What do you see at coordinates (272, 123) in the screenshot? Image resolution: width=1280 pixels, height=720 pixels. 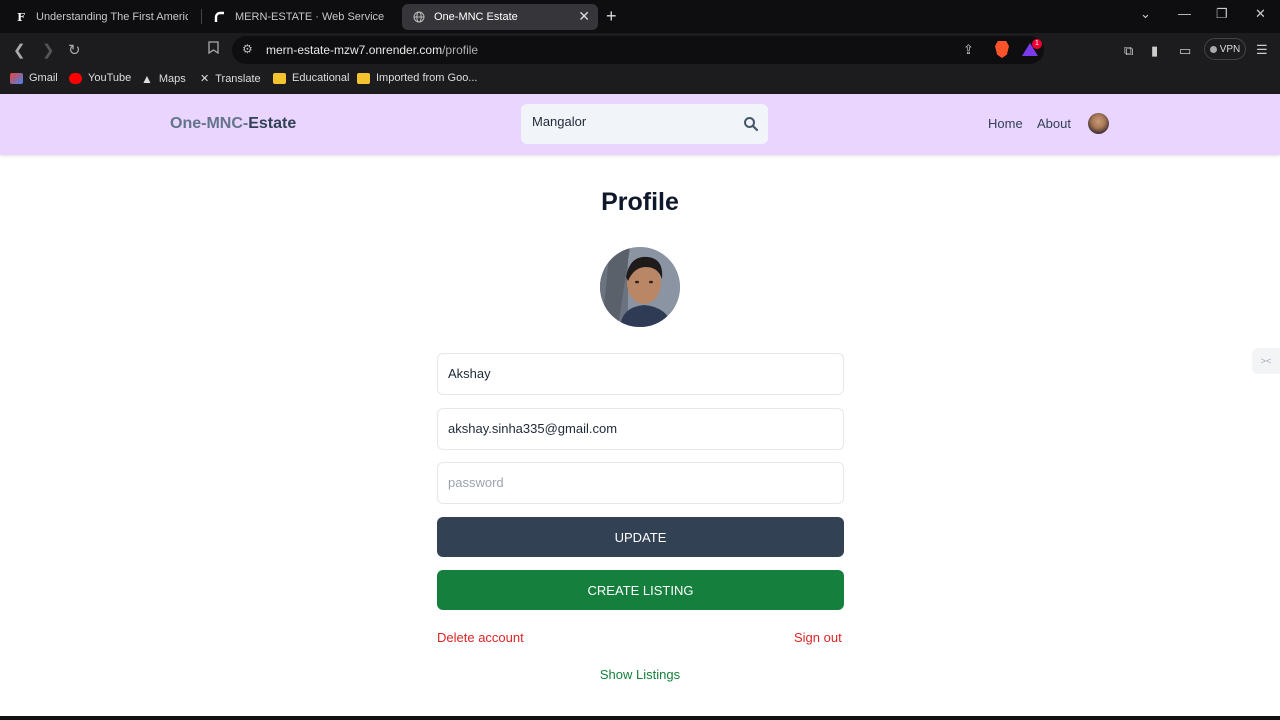 I see `logo-part-two: Estate` at bounding box center [272, 123].